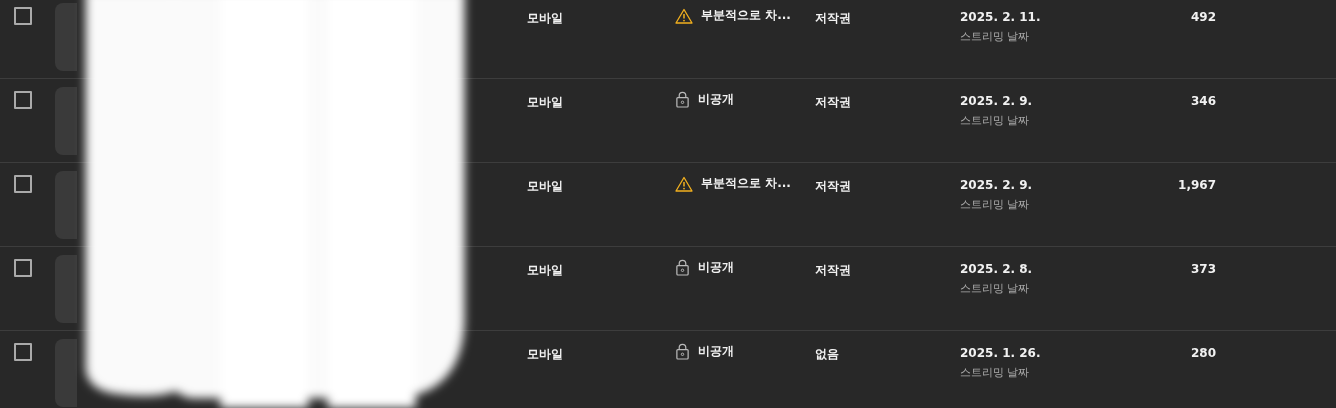 This screenshot has width=1336, height=408. What do you see at coordinates (1202, 353) in the screenshot?
I see `view-count: 280` at bounding box center [1202, 353].